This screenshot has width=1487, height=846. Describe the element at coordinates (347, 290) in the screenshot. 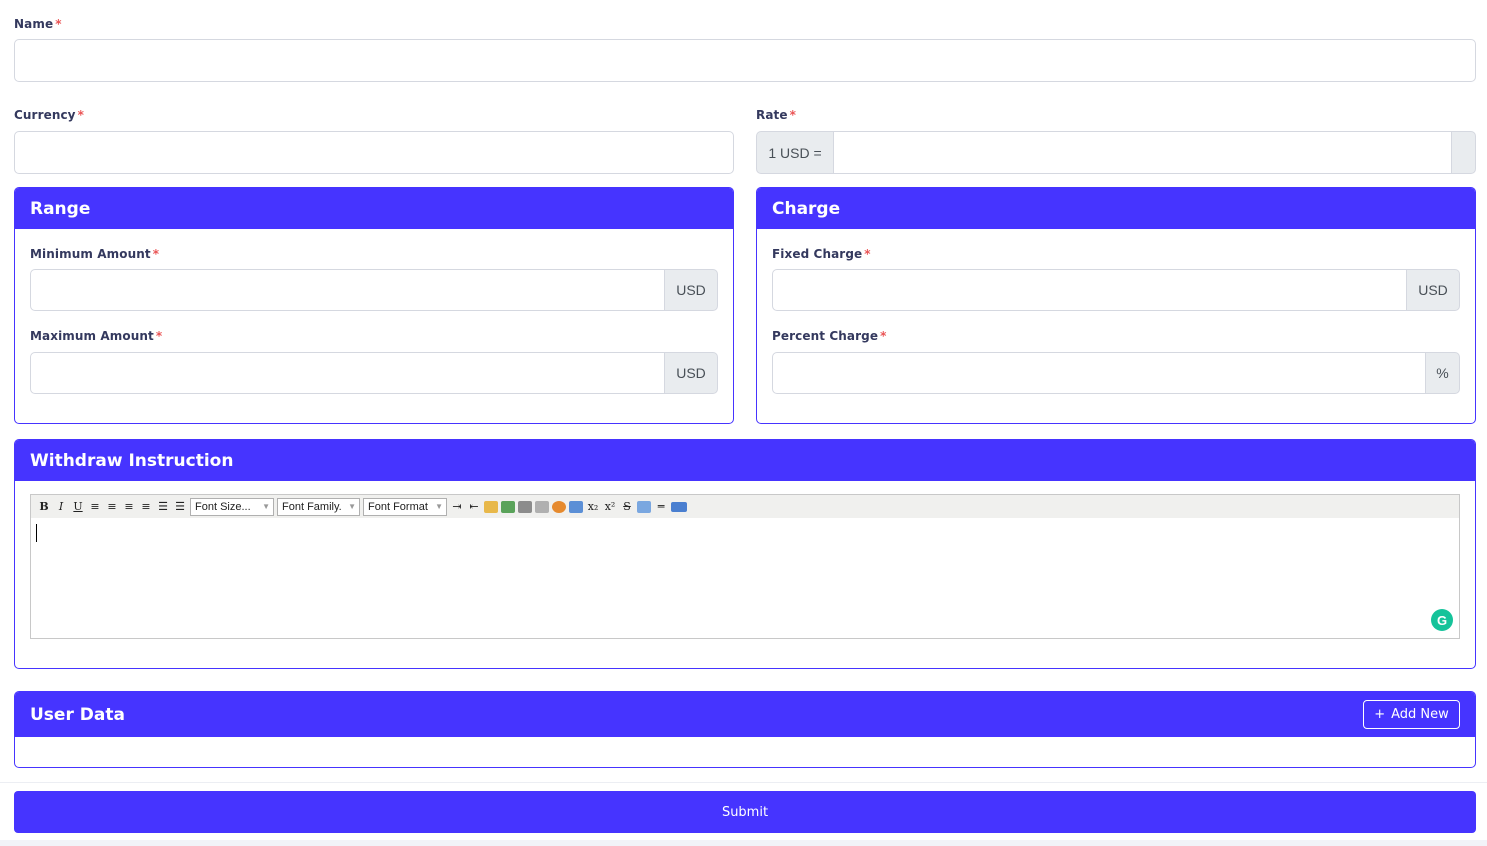

I see `minimum-amount-input` at that location.